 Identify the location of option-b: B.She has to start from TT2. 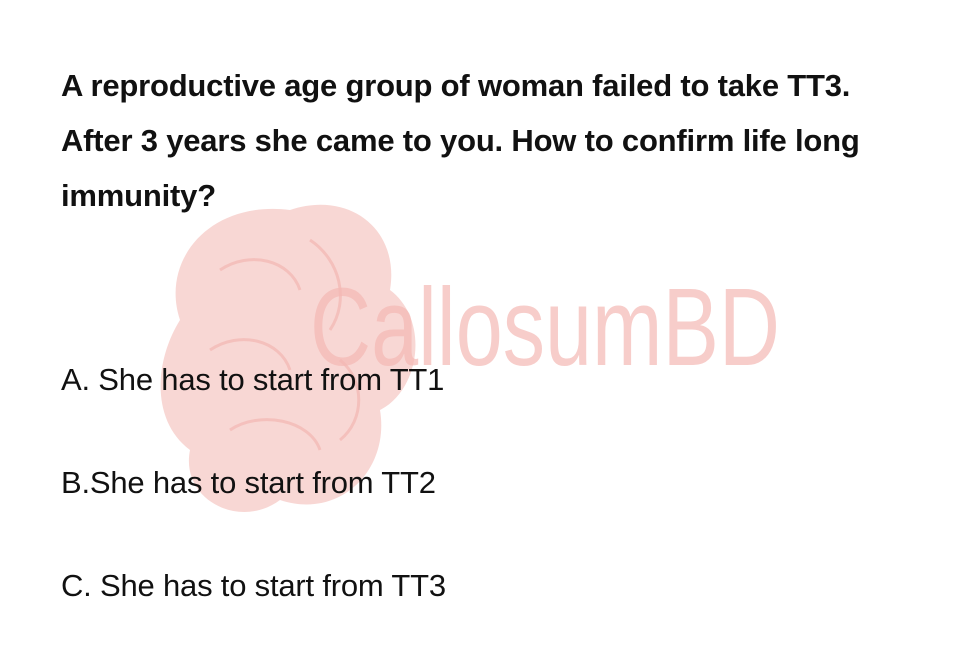
(248, 483).